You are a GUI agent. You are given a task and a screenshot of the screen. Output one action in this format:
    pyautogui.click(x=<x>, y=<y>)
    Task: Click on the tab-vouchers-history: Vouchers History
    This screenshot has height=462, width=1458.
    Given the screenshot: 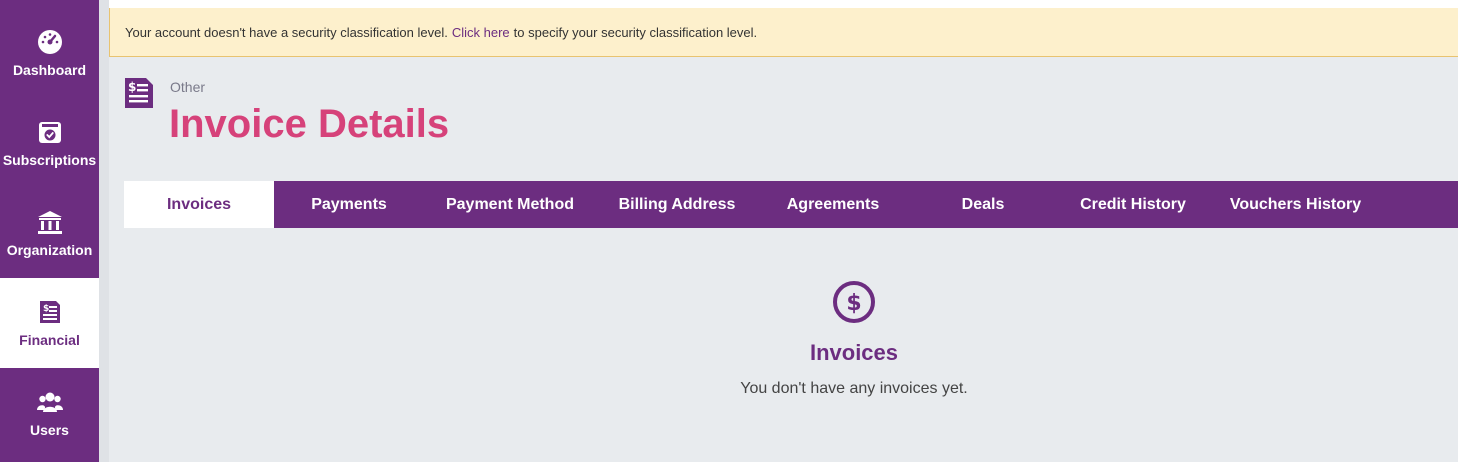 What is the action you would take?
    pyautogui.click(x=1295, y=204)
    